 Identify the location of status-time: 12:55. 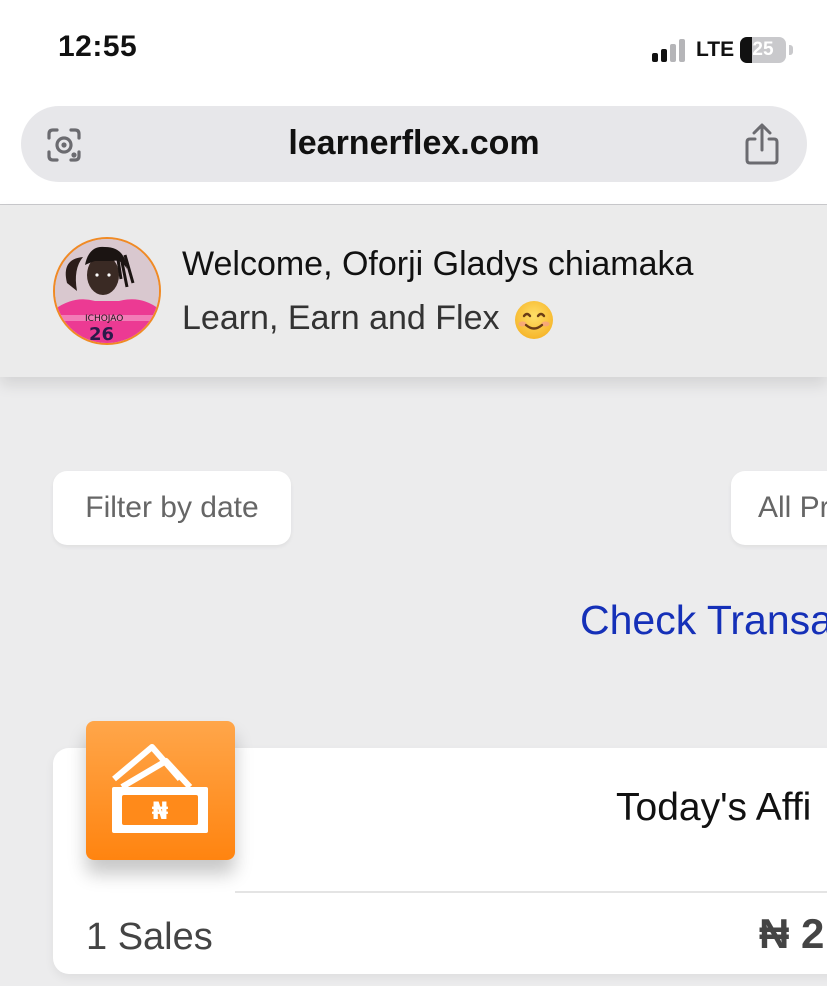
(98, 46).